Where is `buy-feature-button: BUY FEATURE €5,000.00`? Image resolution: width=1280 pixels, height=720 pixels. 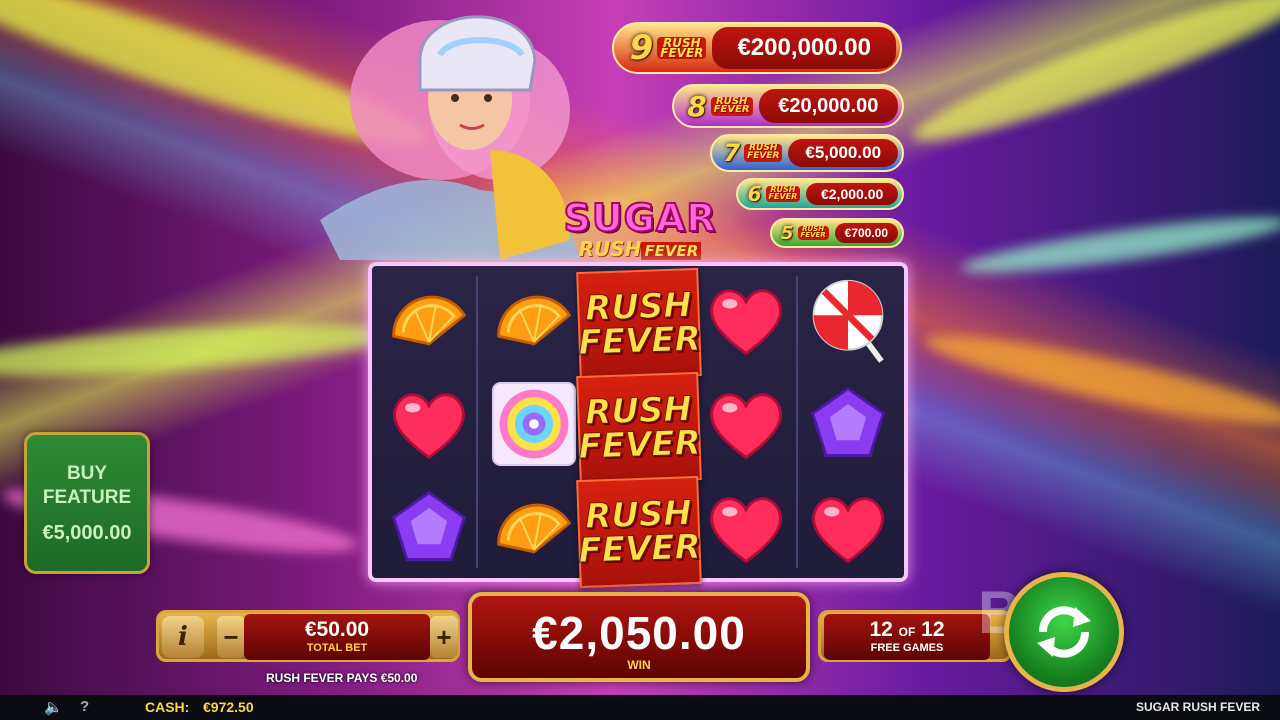 buy-feature-button: BUY FEATURE €5,000.00 is located at coordinates (87, 503).